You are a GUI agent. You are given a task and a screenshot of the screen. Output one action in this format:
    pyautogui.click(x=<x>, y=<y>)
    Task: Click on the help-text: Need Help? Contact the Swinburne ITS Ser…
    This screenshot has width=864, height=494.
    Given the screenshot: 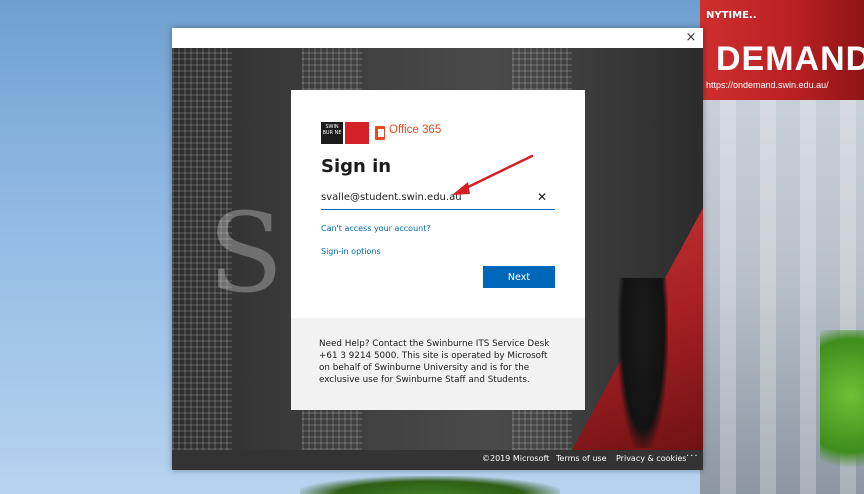 What is the action you would take?
    pyautogui.click(x=434, y=362)
    